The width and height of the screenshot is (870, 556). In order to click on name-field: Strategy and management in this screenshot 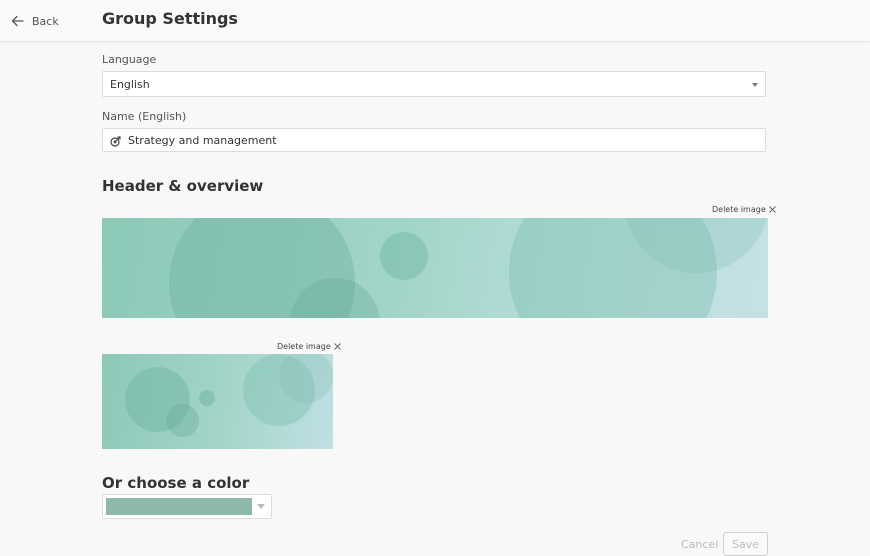, I will do `click(434, 140)`.